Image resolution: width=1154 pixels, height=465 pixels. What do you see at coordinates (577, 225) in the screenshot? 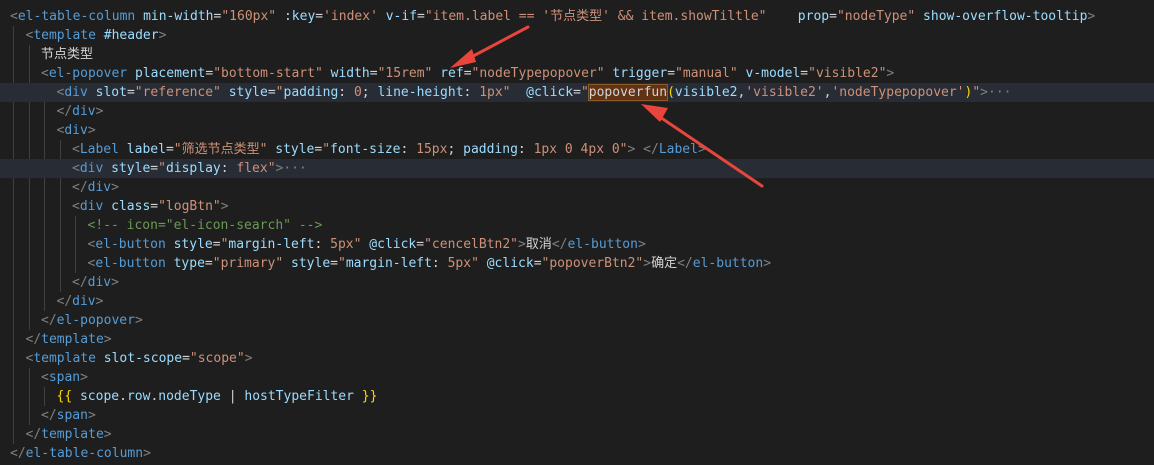
I see `code-line: <!-- icon="el-icon-search" -->` at bounding box center [577, 225].